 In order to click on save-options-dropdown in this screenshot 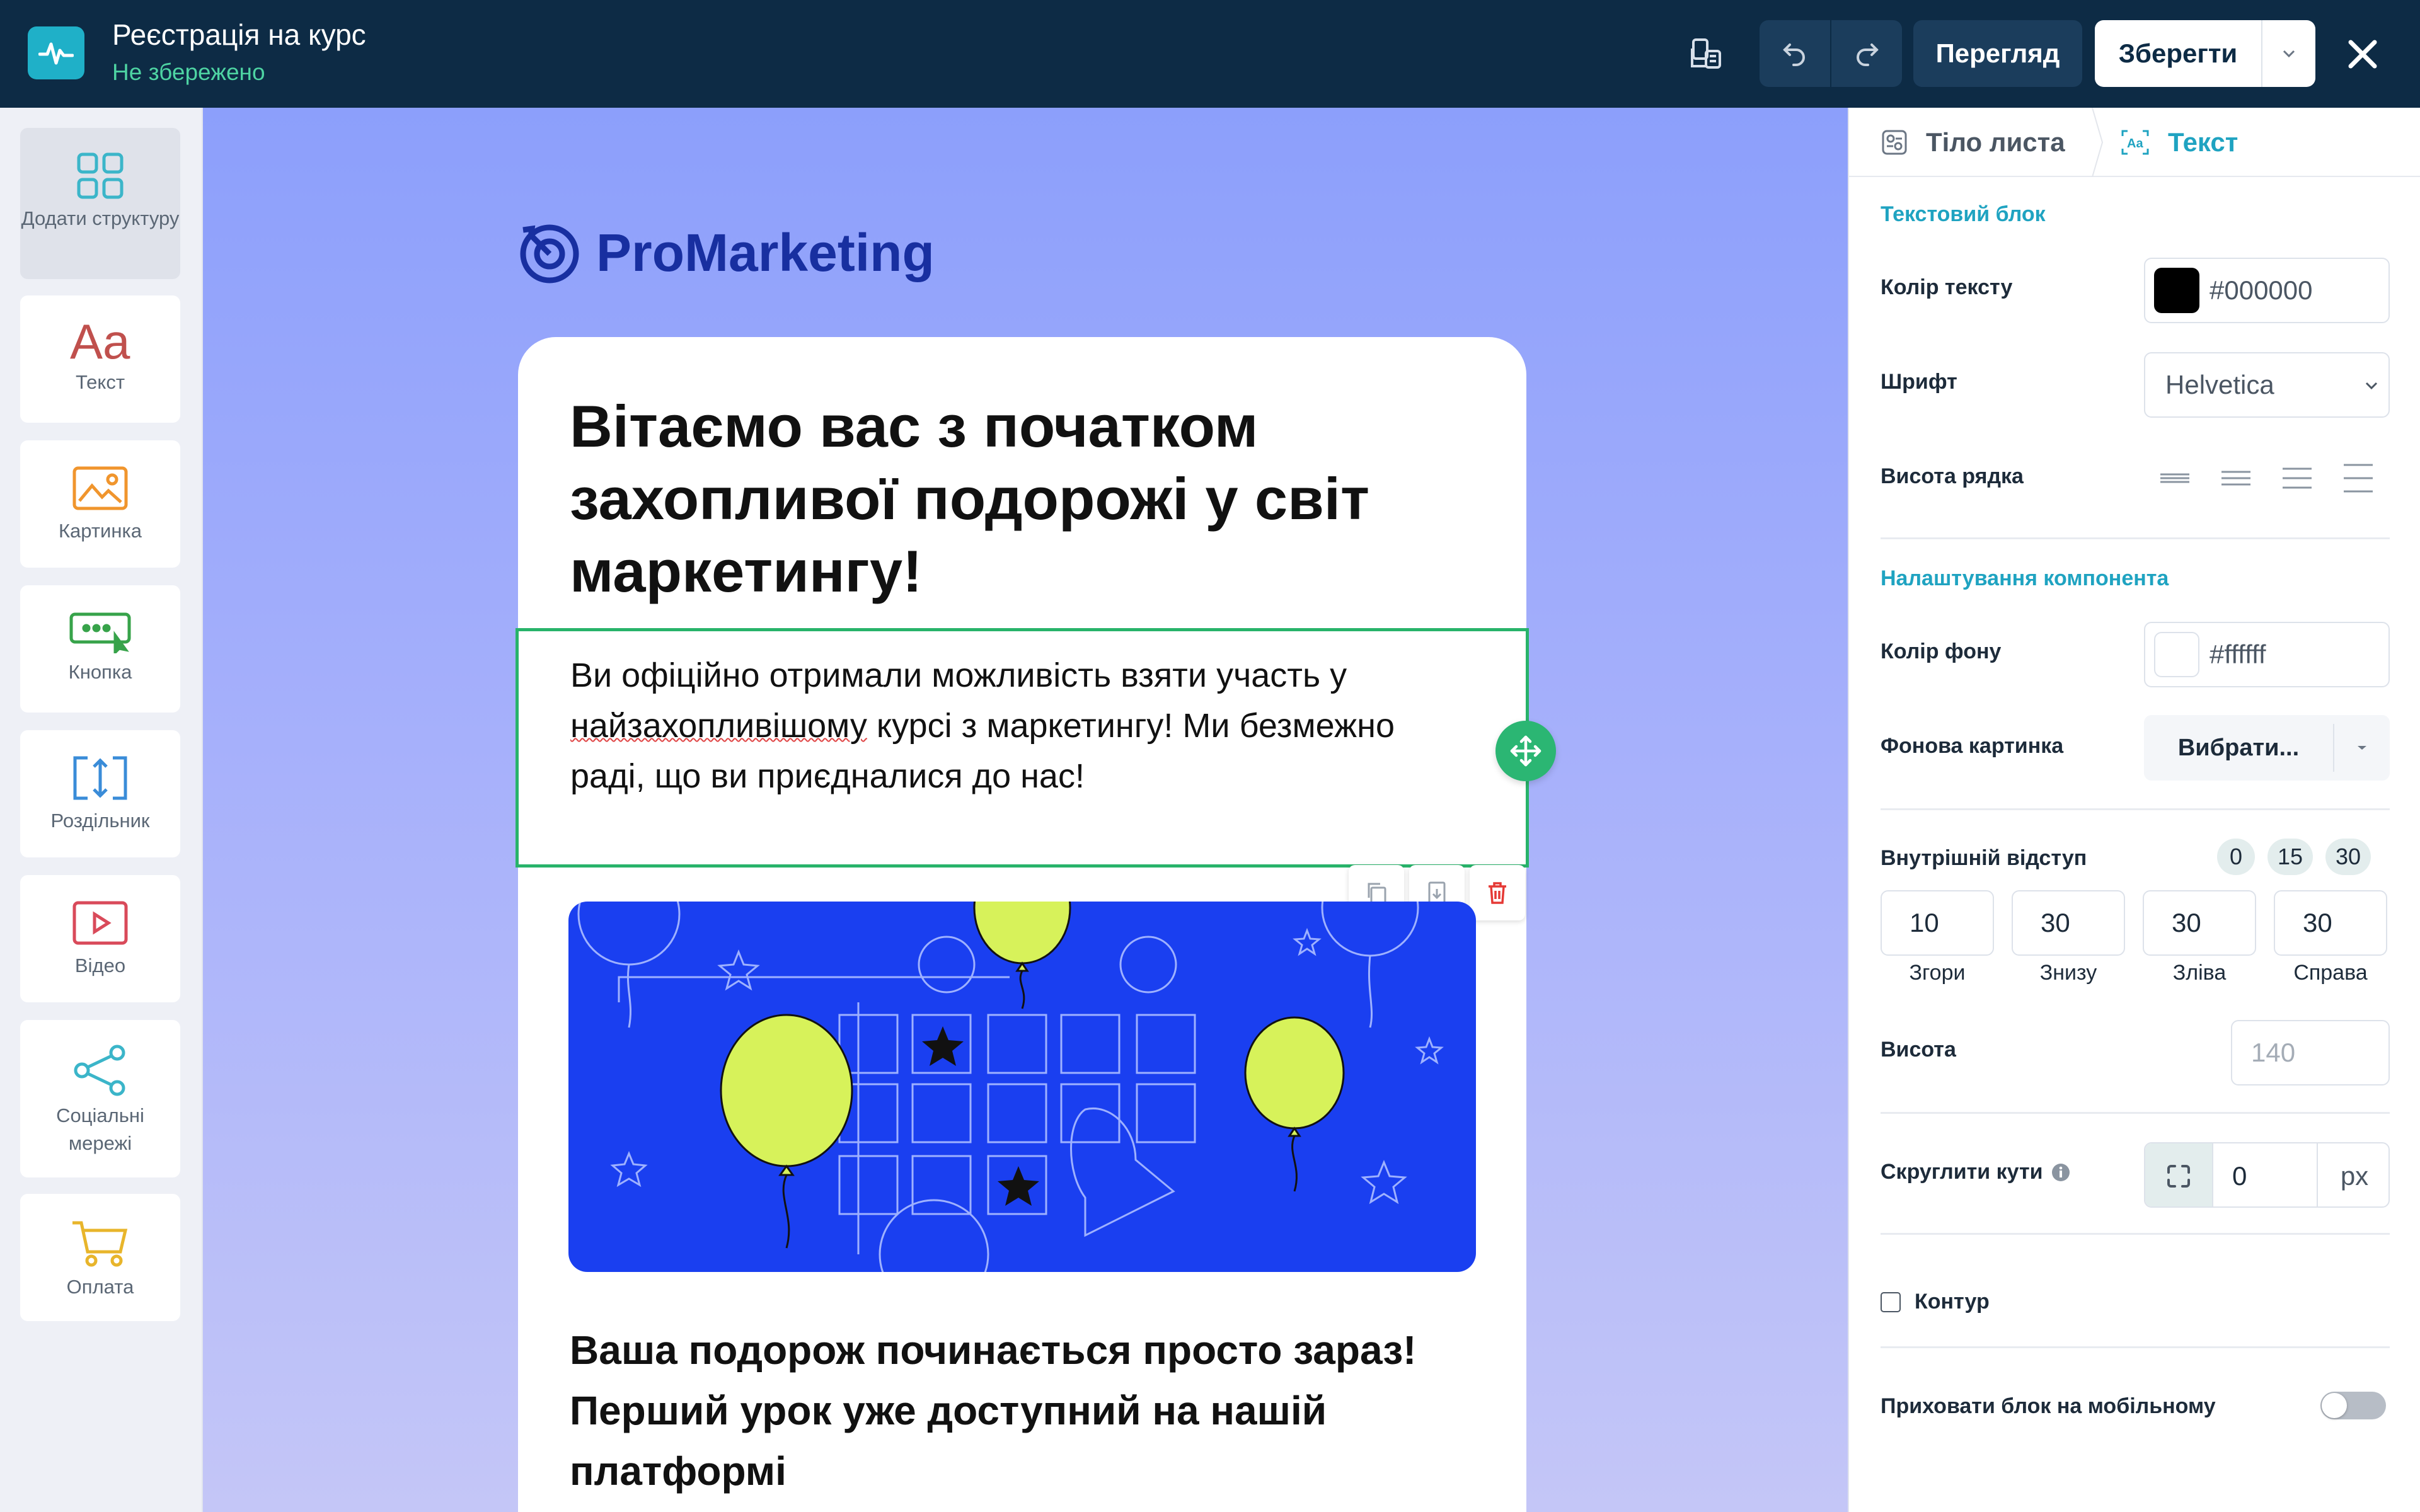, I will do `click(2288, 53)`.